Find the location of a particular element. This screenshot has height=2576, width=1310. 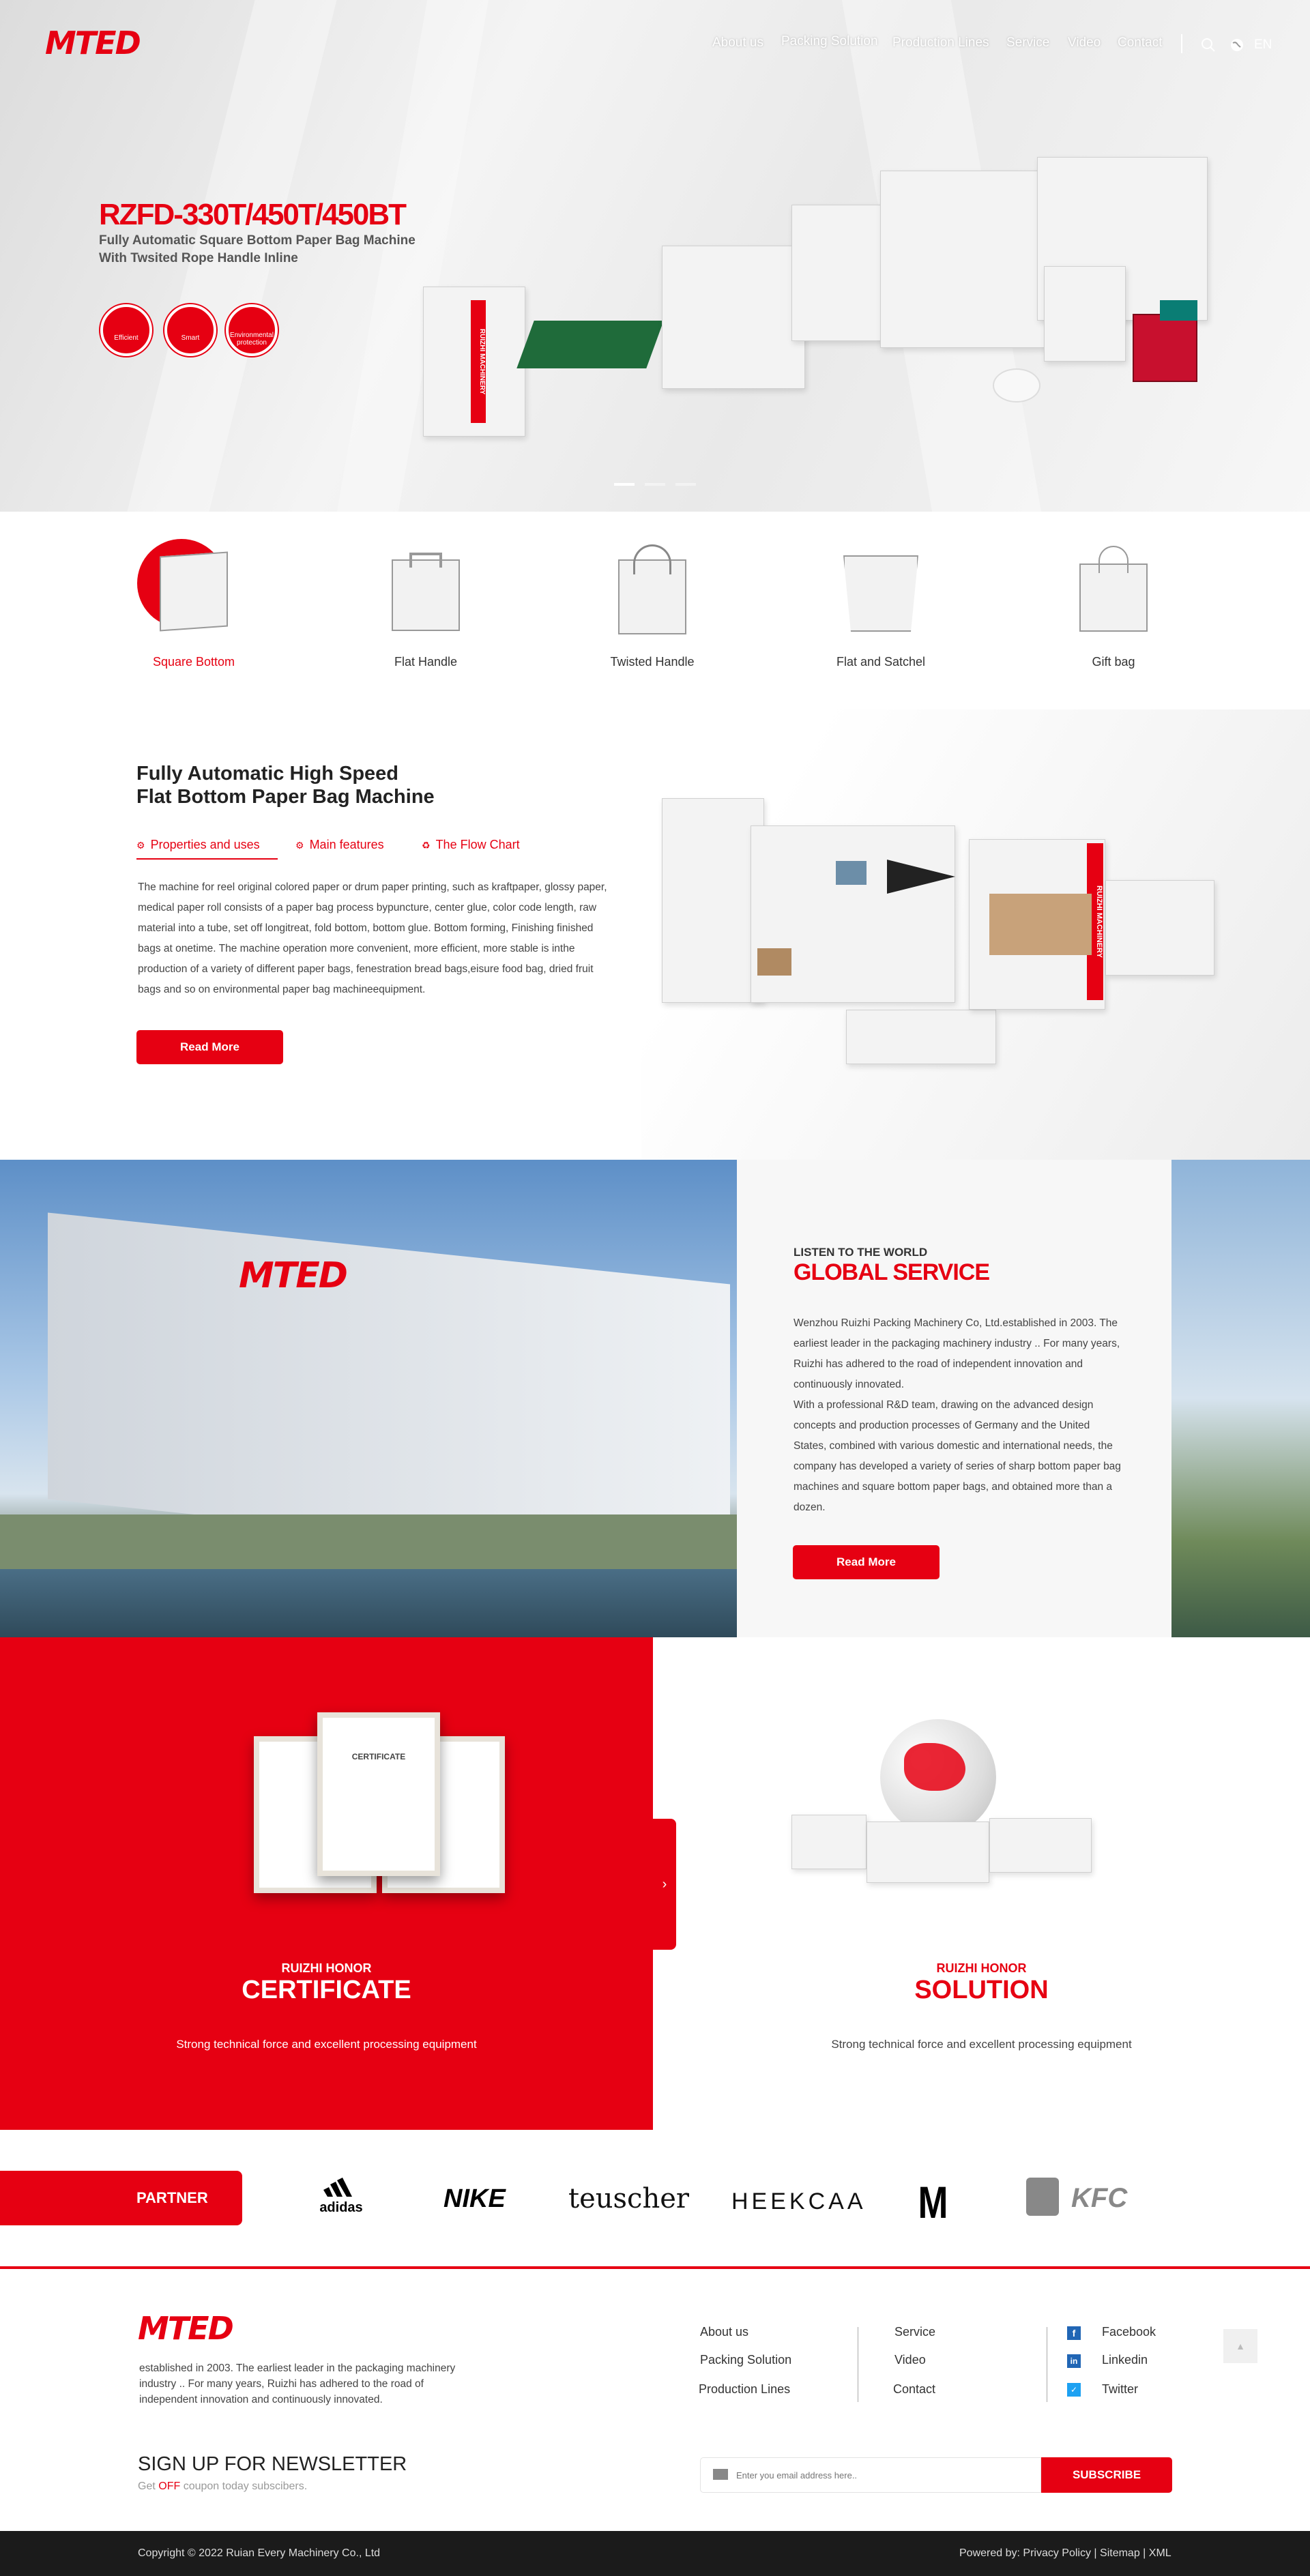

certificate-frame-main: CERTIFICATE is located at coordinates (378, 1794).